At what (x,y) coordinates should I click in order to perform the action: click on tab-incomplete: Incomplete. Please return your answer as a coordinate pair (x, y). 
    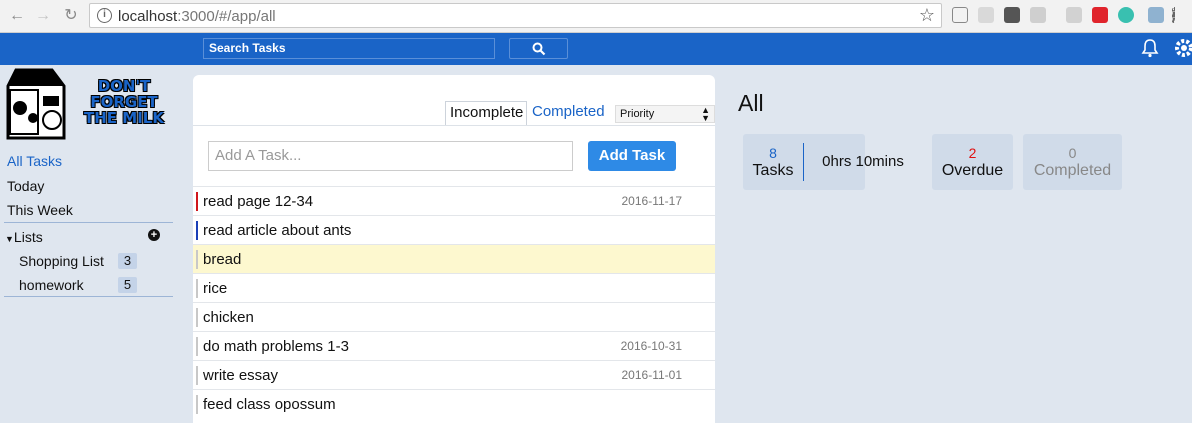
    Looking at the image, I should click on (486, 113).